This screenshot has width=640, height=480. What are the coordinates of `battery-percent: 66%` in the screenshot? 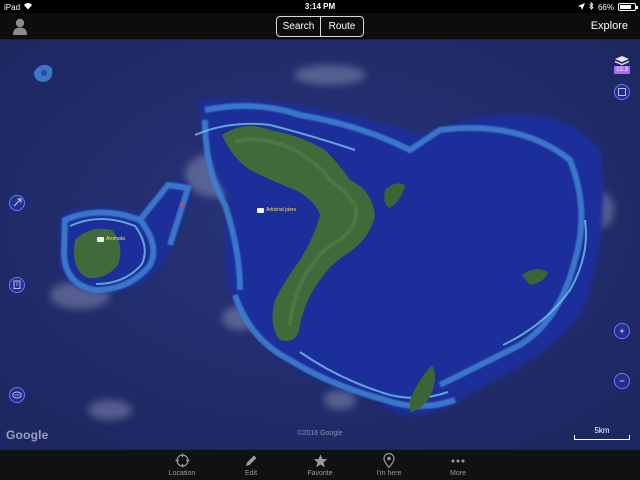 It's located at (605, 7).